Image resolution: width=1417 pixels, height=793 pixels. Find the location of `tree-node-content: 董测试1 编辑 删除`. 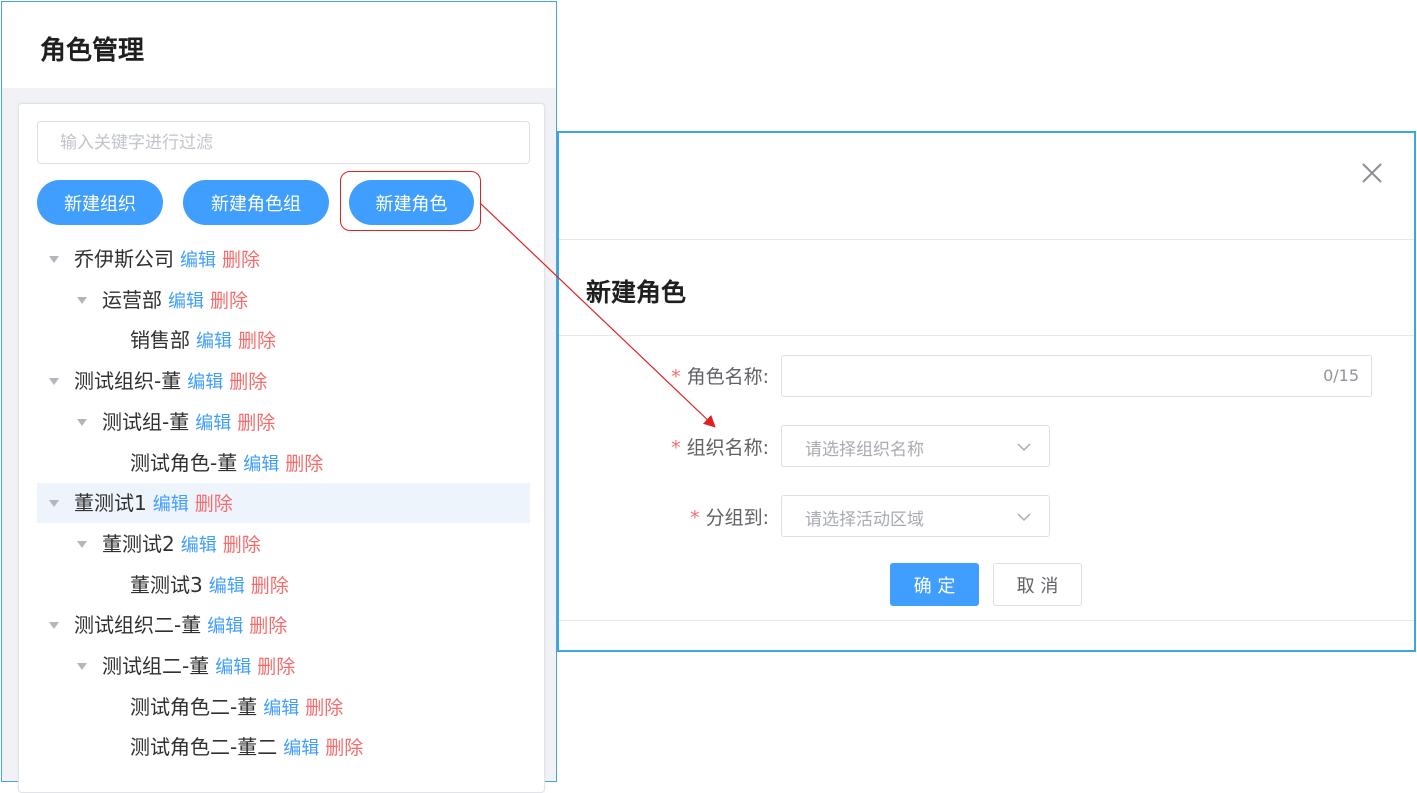

tree-node-content: 董测试1 编辑 删除 is located at coordinates (153, 504).